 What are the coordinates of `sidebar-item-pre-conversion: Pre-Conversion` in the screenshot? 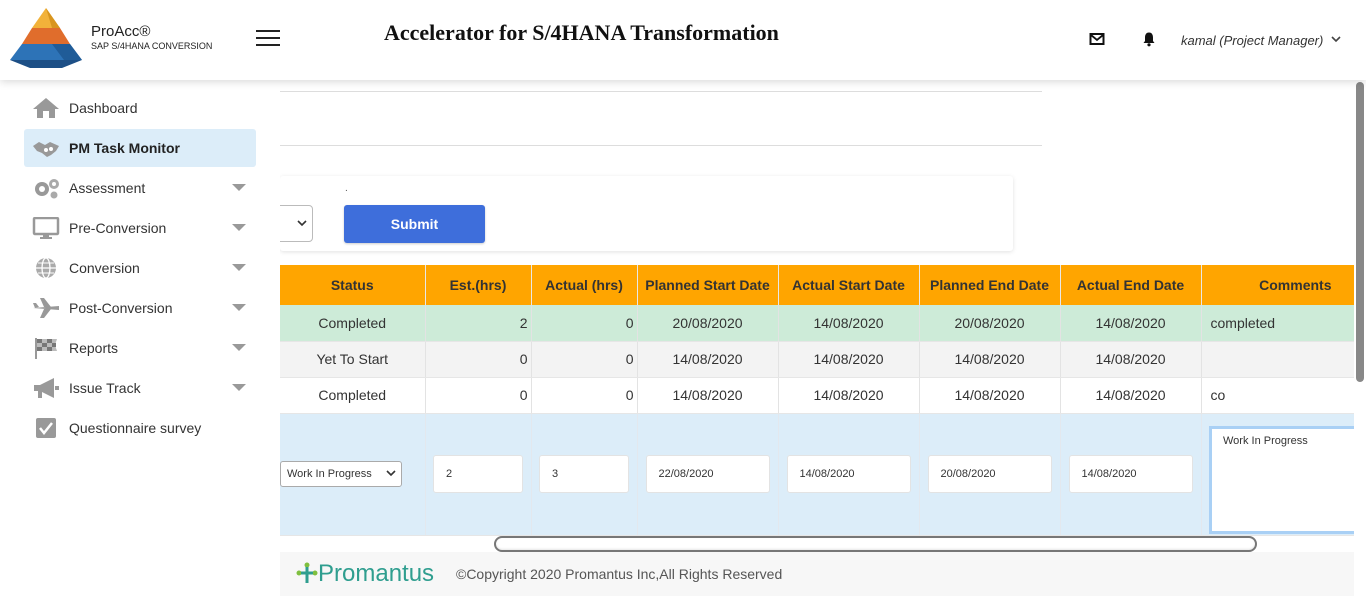 It's located at (140, 228).